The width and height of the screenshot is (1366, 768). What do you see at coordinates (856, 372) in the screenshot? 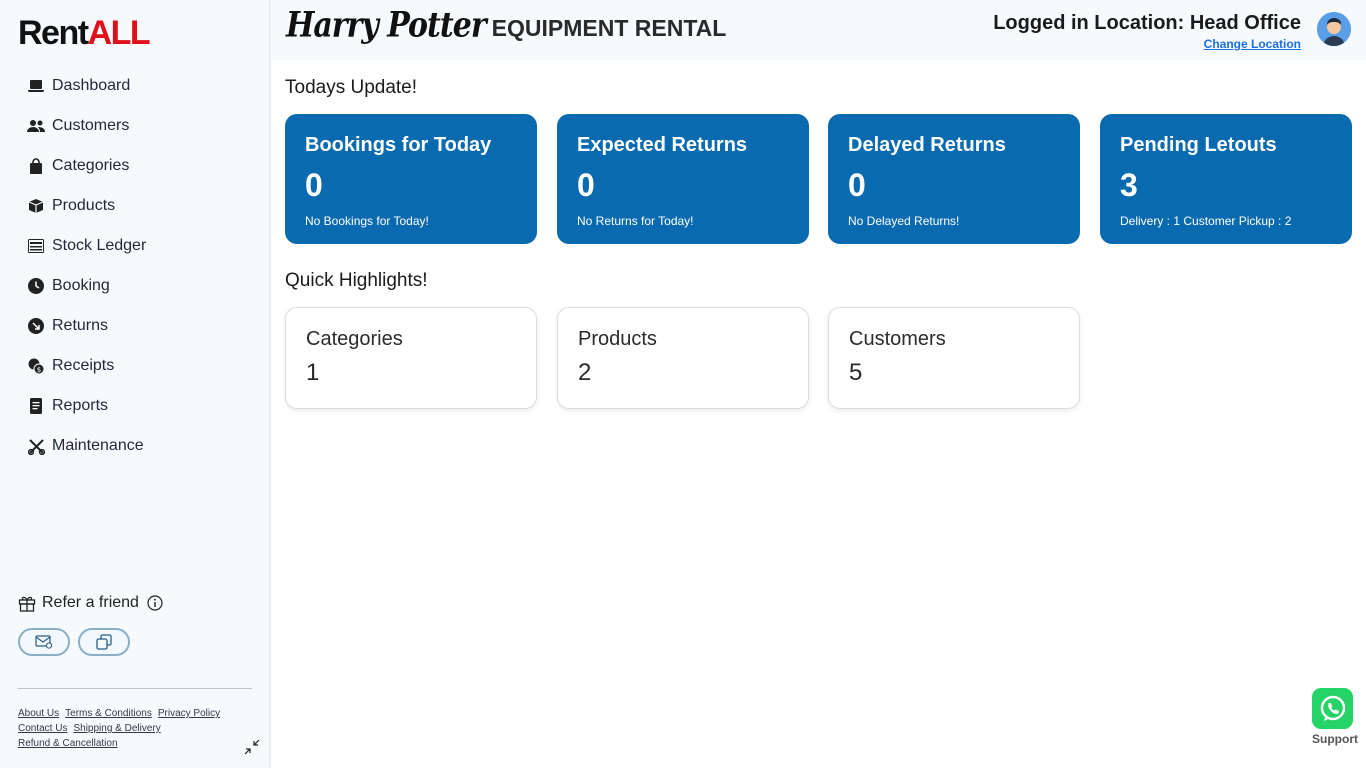
I see `highlight-value: 5` at bounding box center [856, 372].